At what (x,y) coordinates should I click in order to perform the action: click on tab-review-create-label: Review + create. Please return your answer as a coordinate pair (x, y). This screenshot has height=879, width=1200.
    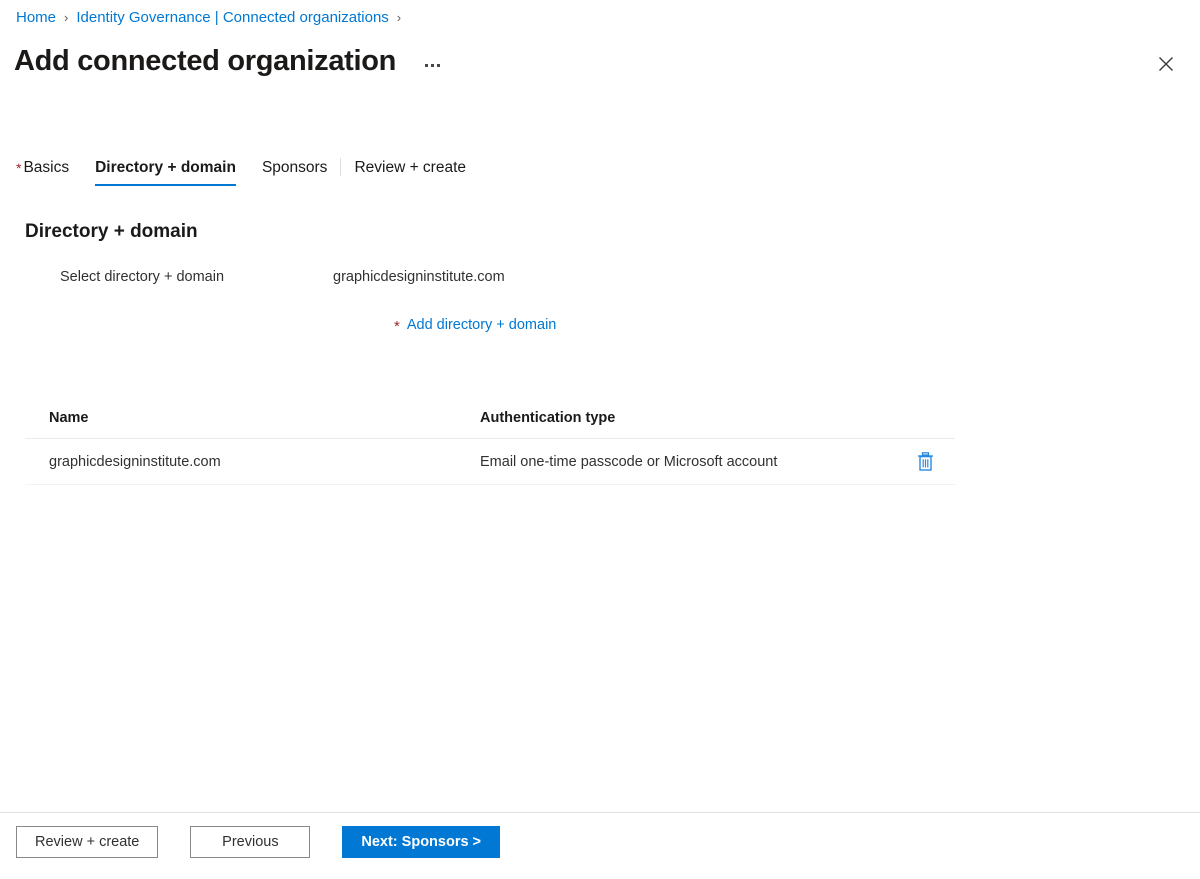
    Looking at the image, I should click on (410, 167).